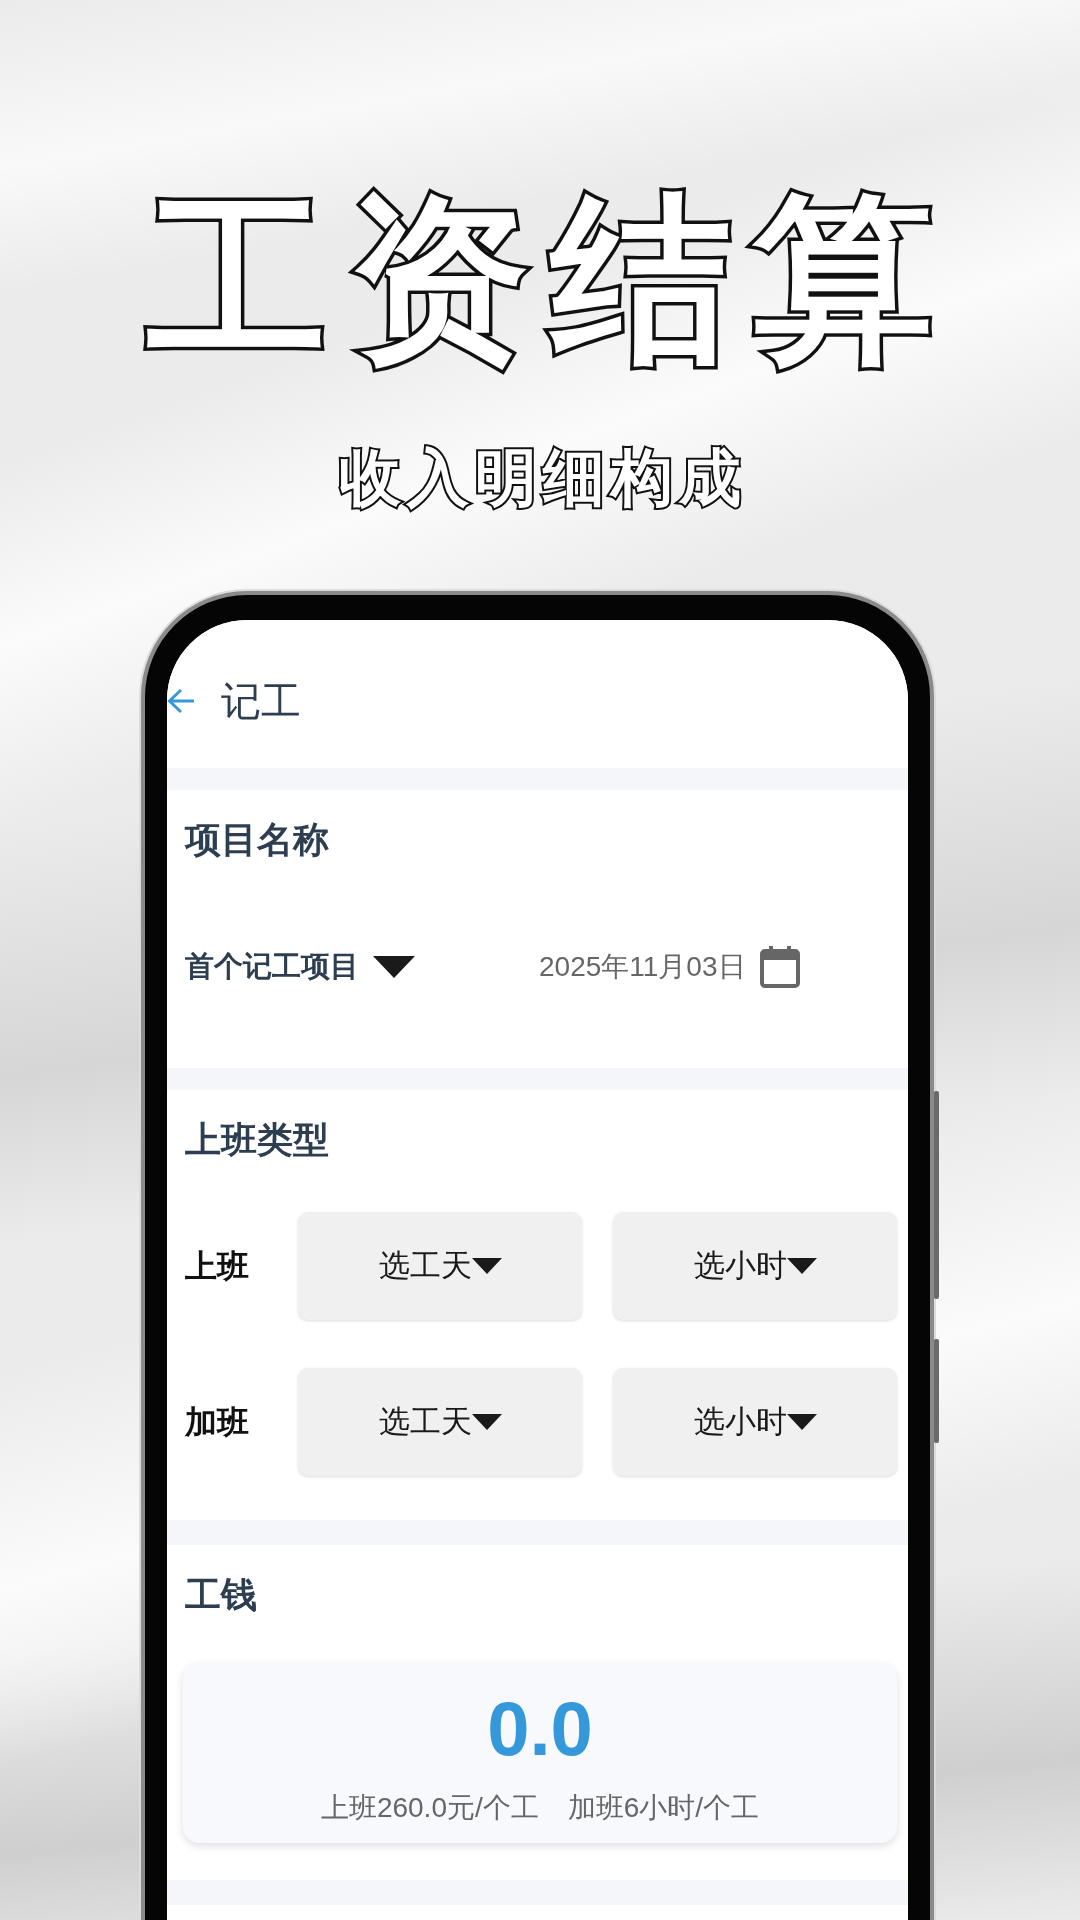 This screenshot has width=1080, height=1920. Describe the element at coordinates (779, 967) in the screenshot. I see `calendar-icon` at that location.